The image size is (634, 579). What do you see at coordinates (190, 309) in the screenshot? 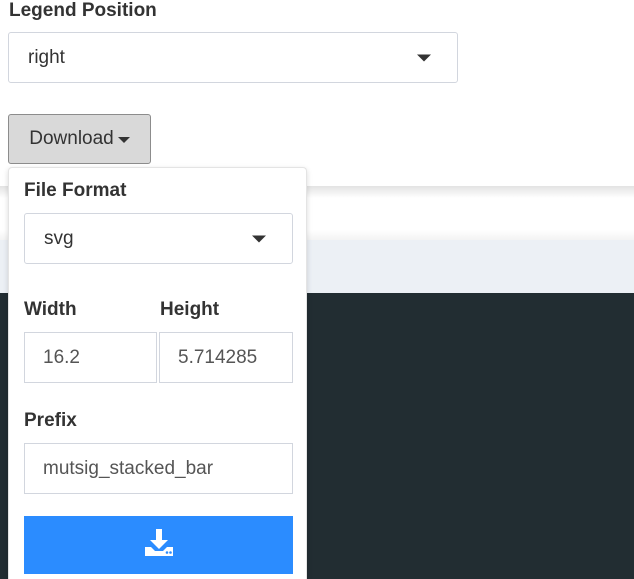
I see `height-label: Height` at bounding box center [190, 309].